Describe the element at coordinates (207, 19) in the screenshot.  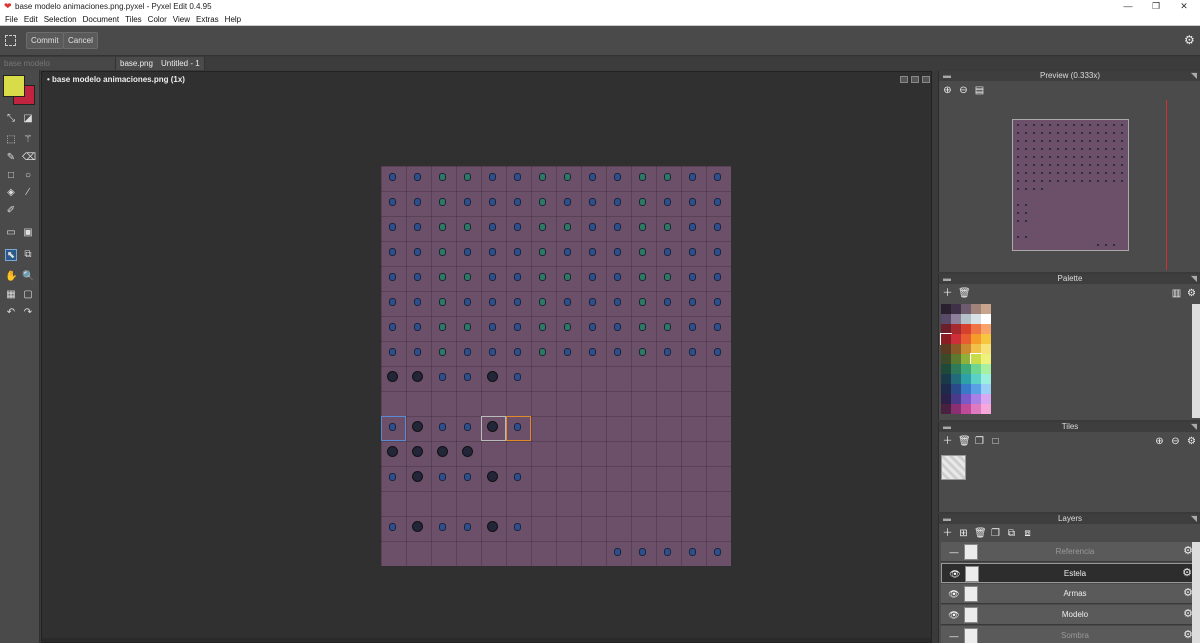
I see `menu-extras: Extras` at that location.